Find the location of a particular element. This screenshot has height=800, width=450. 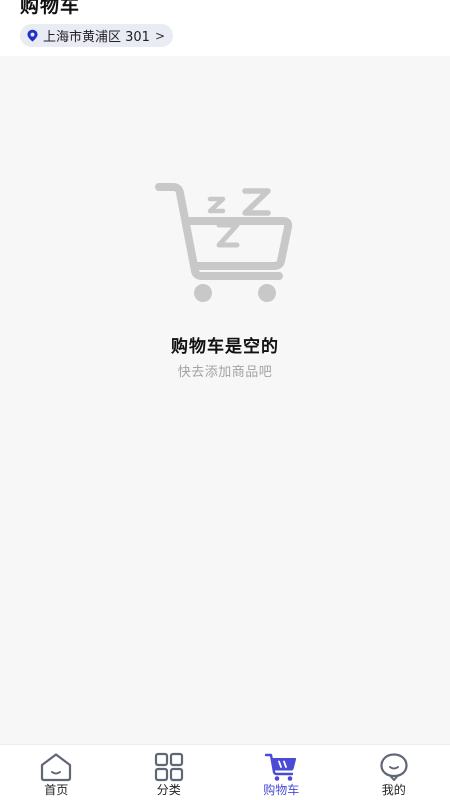

tab-home: 首页 is located at coordinates (56, 772).